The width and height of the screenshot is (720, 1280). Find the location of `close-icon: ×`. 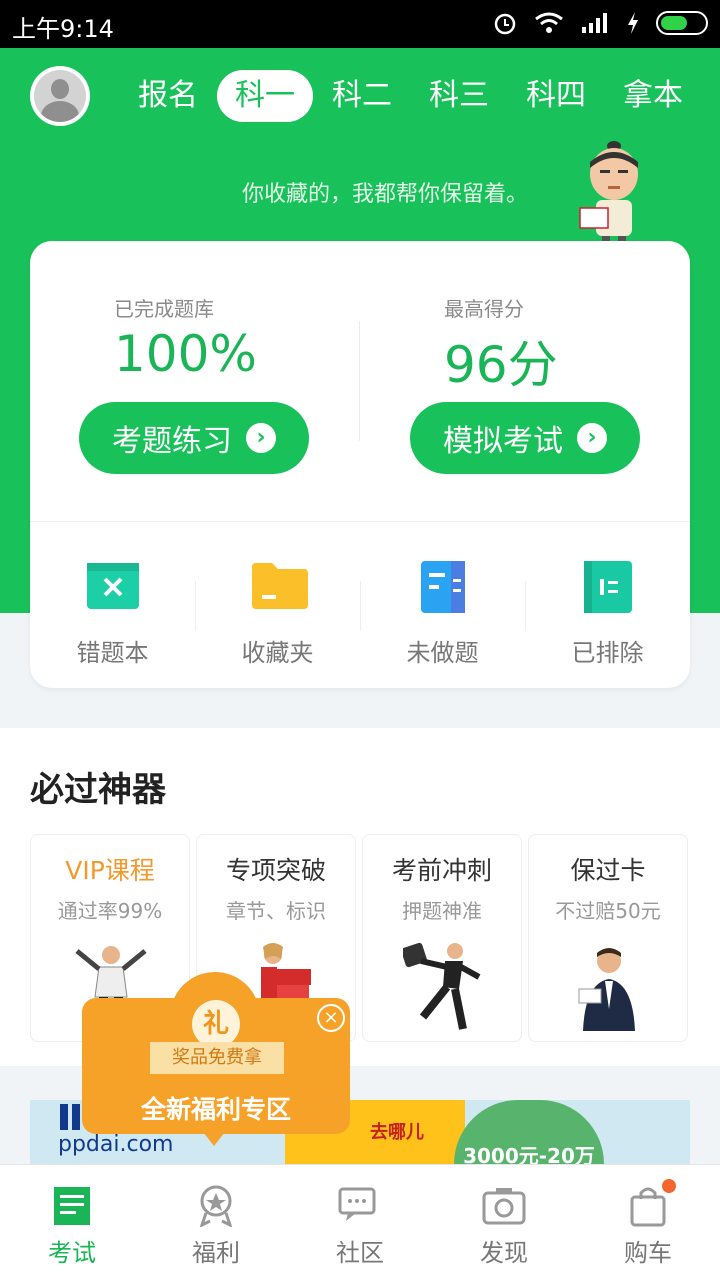

close-icon: × is located at coordinates (331, 1018).